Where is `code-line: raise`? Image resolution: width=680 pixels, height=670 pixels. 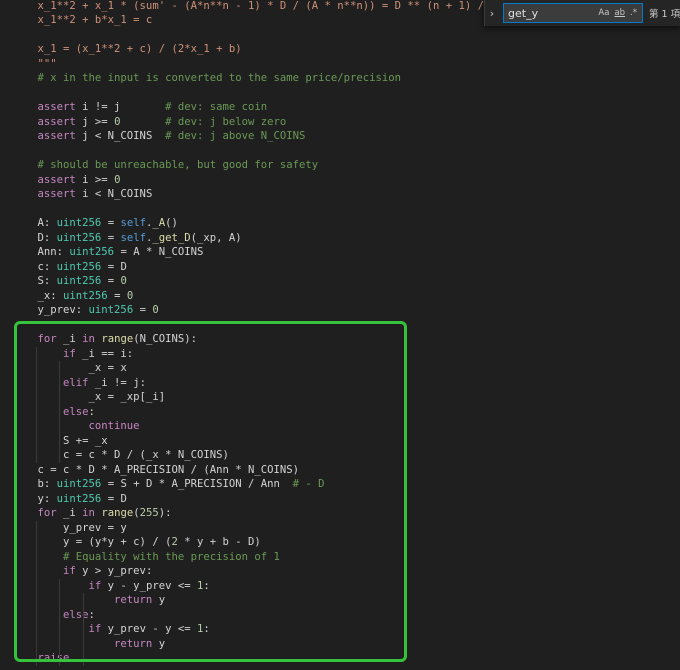
code-line: raise is located at coordinates (41, 658).